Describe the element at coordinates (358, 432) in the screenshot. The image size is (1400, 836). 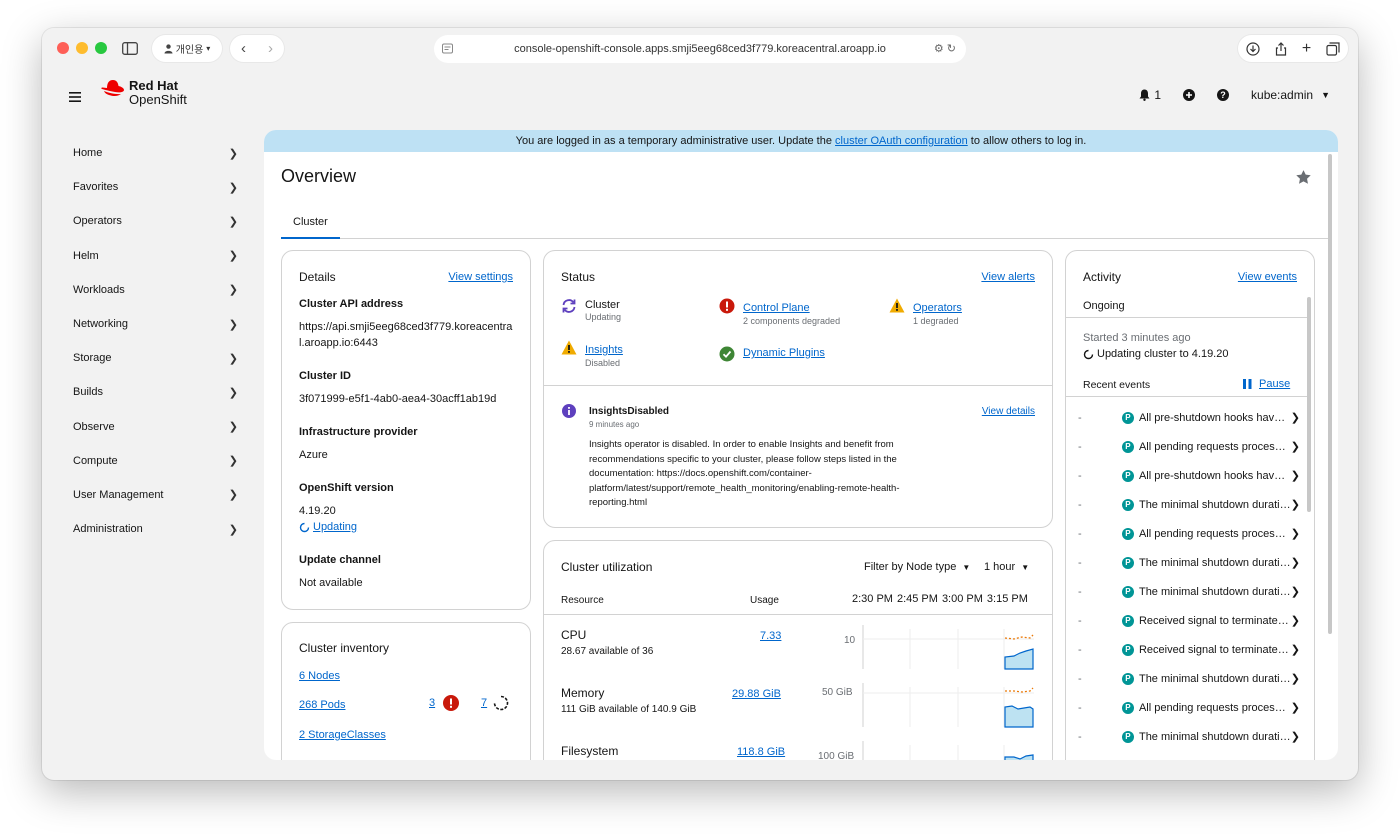
I see `infra-provider-label: Infrastructure provider` at that location.